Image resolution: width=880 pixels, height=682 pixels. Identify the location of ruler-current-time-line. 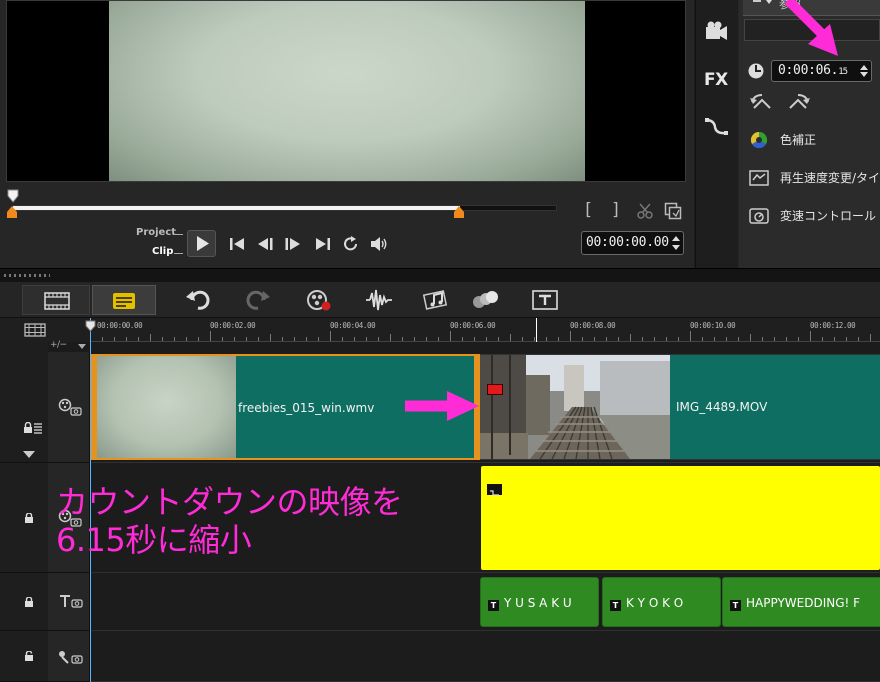
(536, 330).